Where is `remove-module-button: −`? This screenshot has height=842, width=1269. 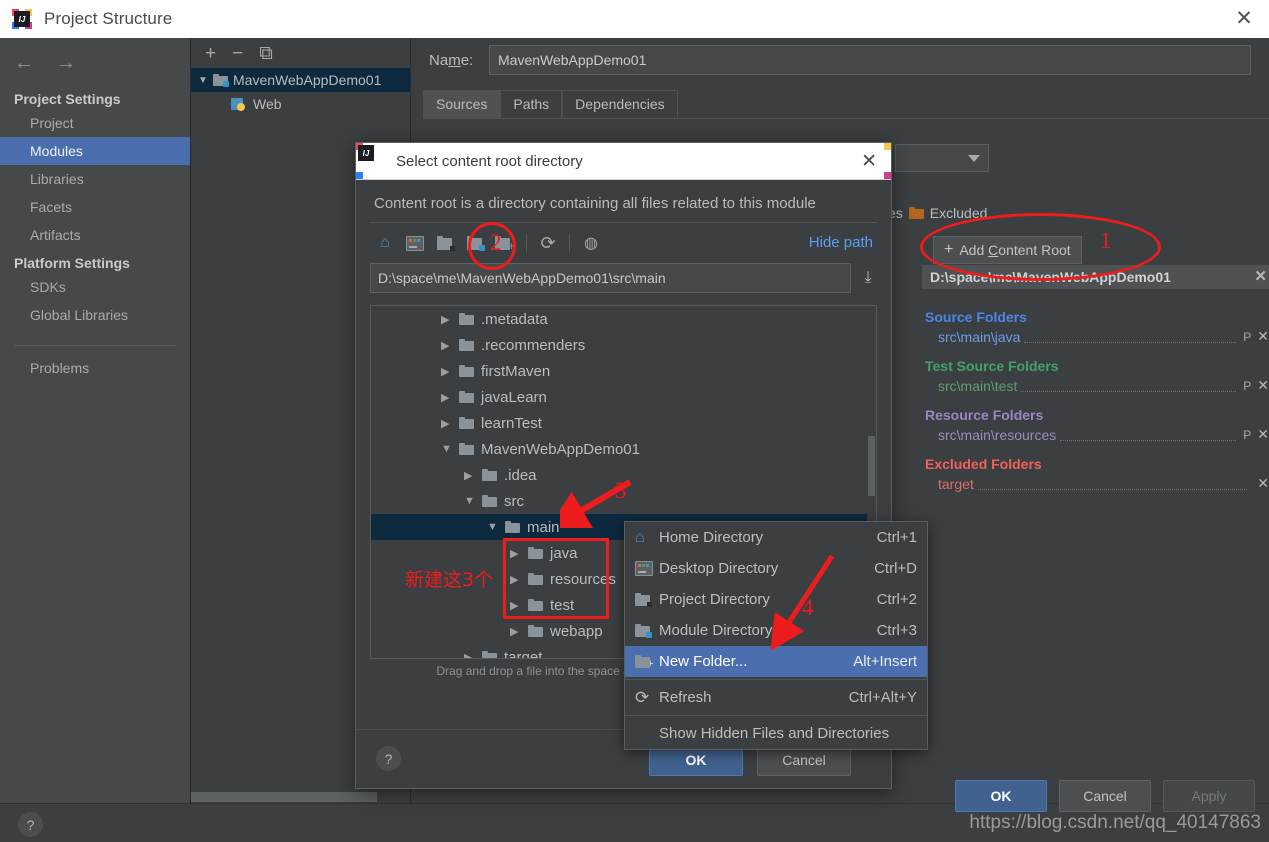
remove-module-button: − is located at coordinates (237, 53).